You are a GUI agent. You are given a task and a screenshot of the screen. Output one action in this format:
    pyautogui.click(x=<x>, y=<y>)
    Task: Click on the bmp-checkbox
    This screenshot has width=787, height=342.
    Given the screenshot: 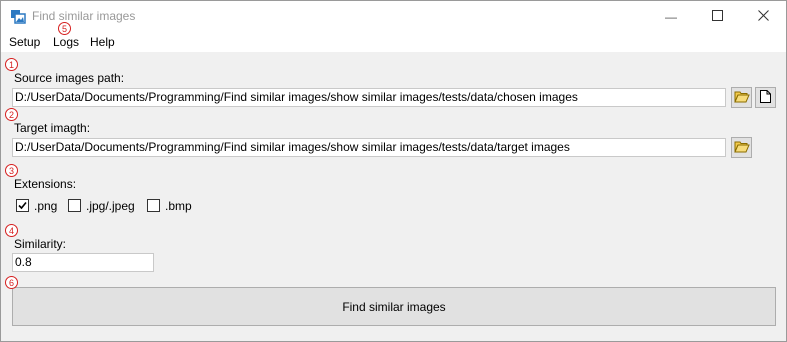 What is the action you would take?
    pyautogui.click(x=153, y=205)
    